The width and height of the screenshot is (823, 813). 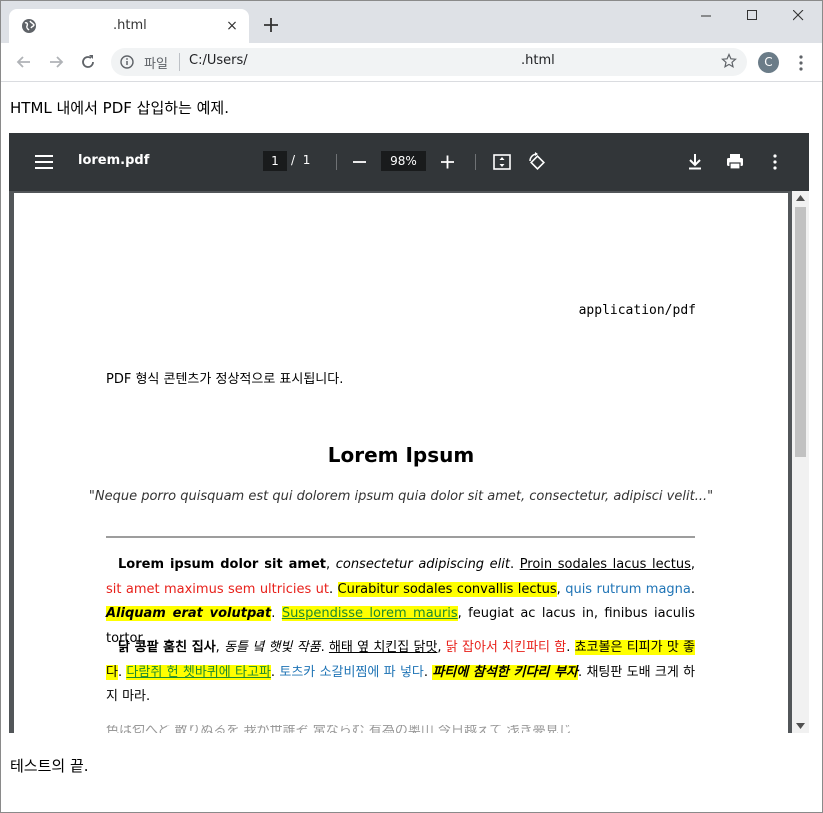 I want to click on browser-tab: .html ×, so click(x=129, y=26).